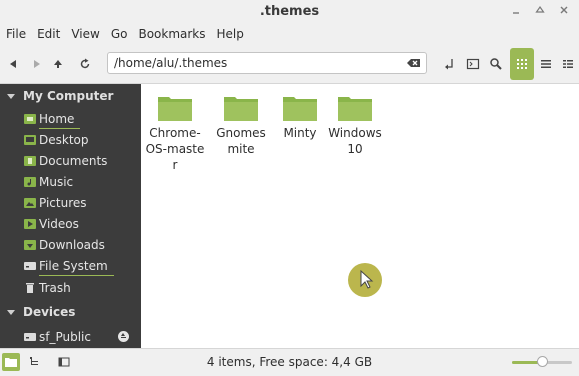 This screenshot has height=376, width=579. I want to click on trash-icon, so click(30, 288).